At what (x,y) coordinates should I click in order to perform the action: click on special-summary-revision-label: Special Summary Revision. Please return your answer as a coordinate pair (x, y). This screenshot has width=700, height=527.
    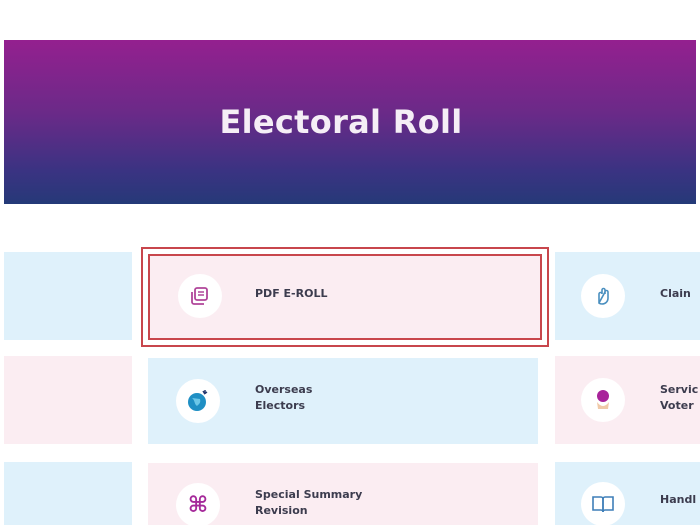
    Looking at the image, I should click on (309, 502).